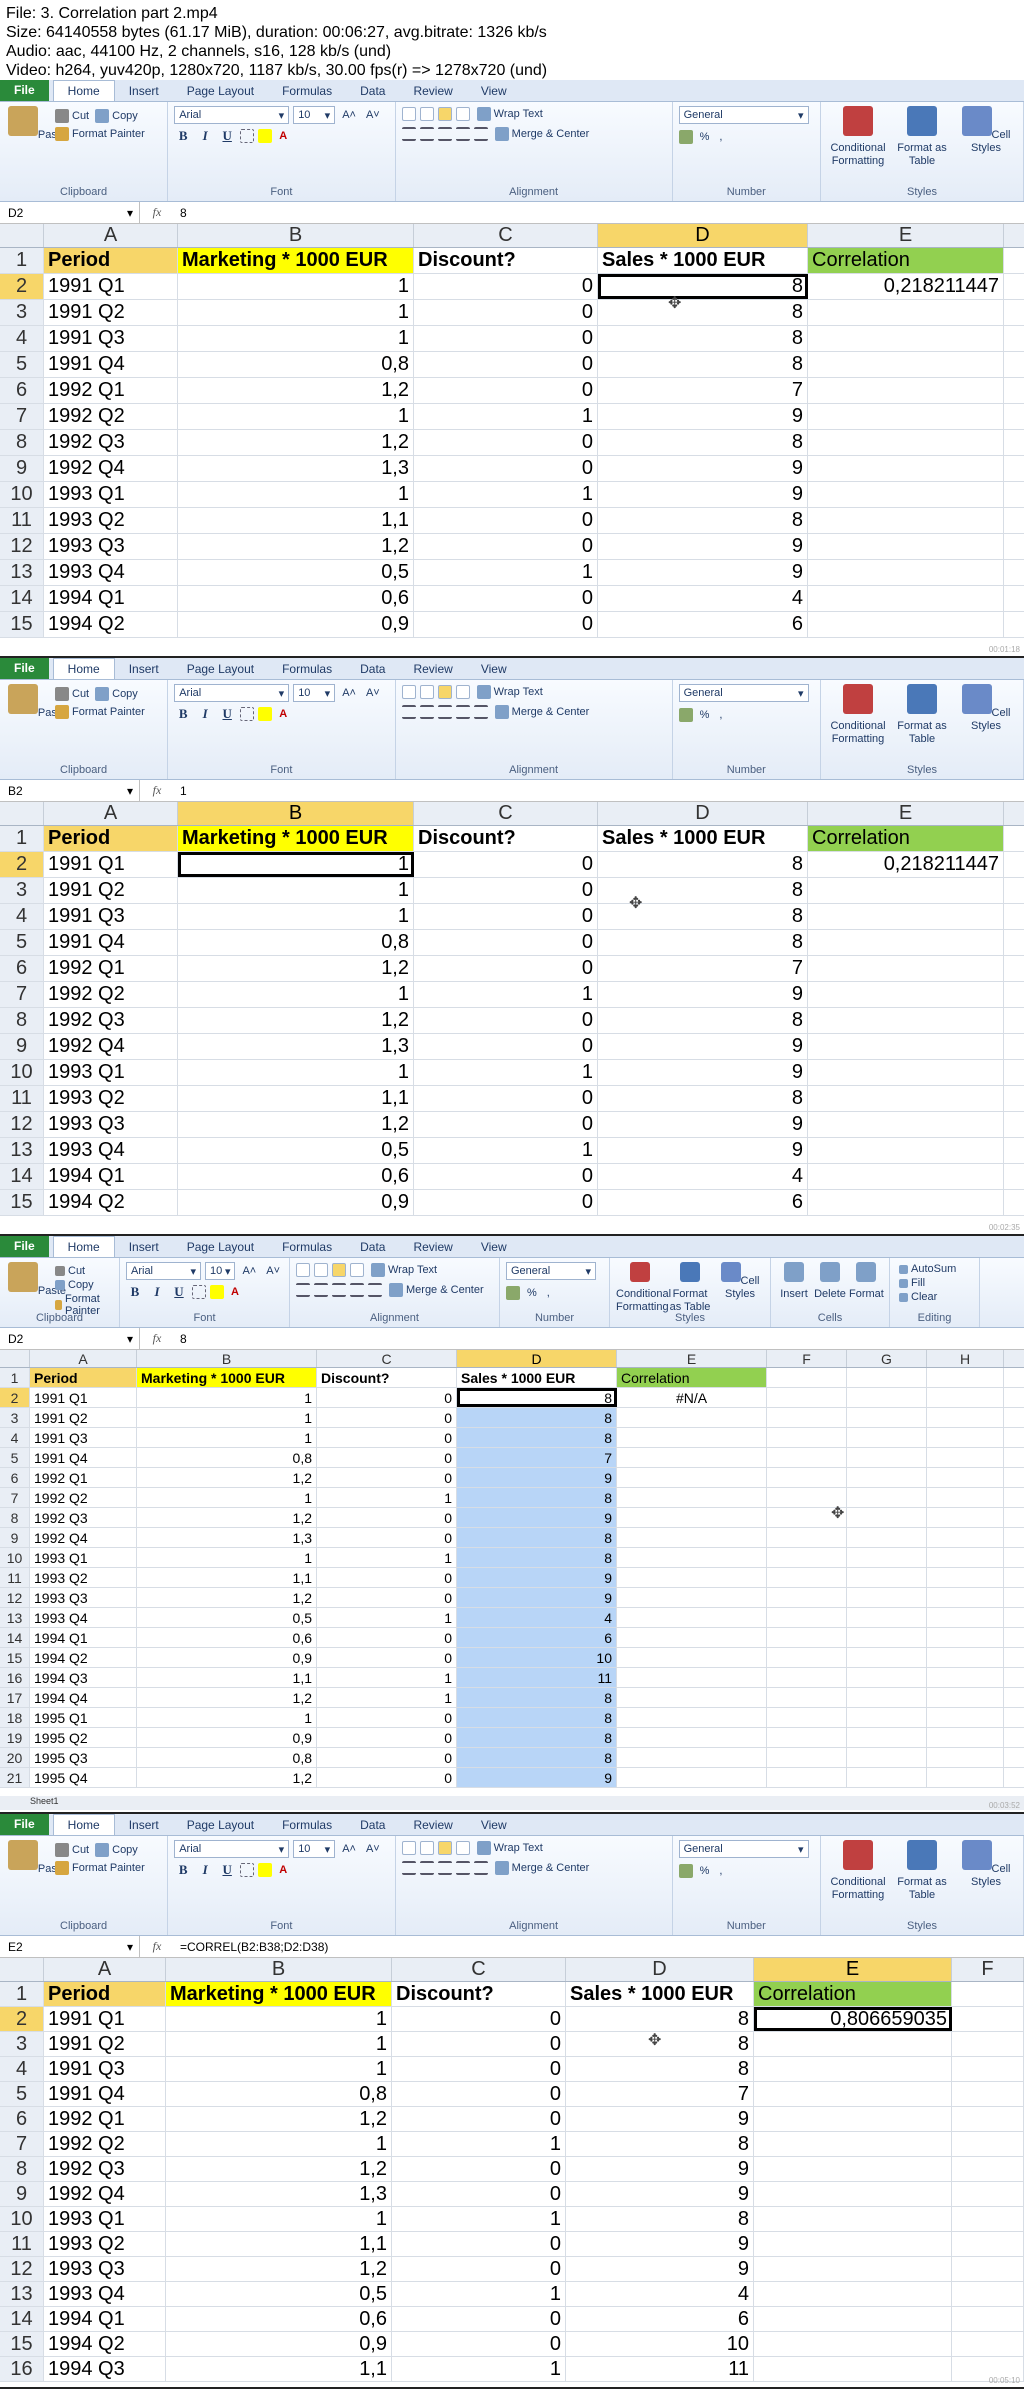 This screenshot has width=1024, height=2389. Describe the element at coordinates (111, 968) in the screenshot. I see `cell-period: 1992 Q1` at that location.